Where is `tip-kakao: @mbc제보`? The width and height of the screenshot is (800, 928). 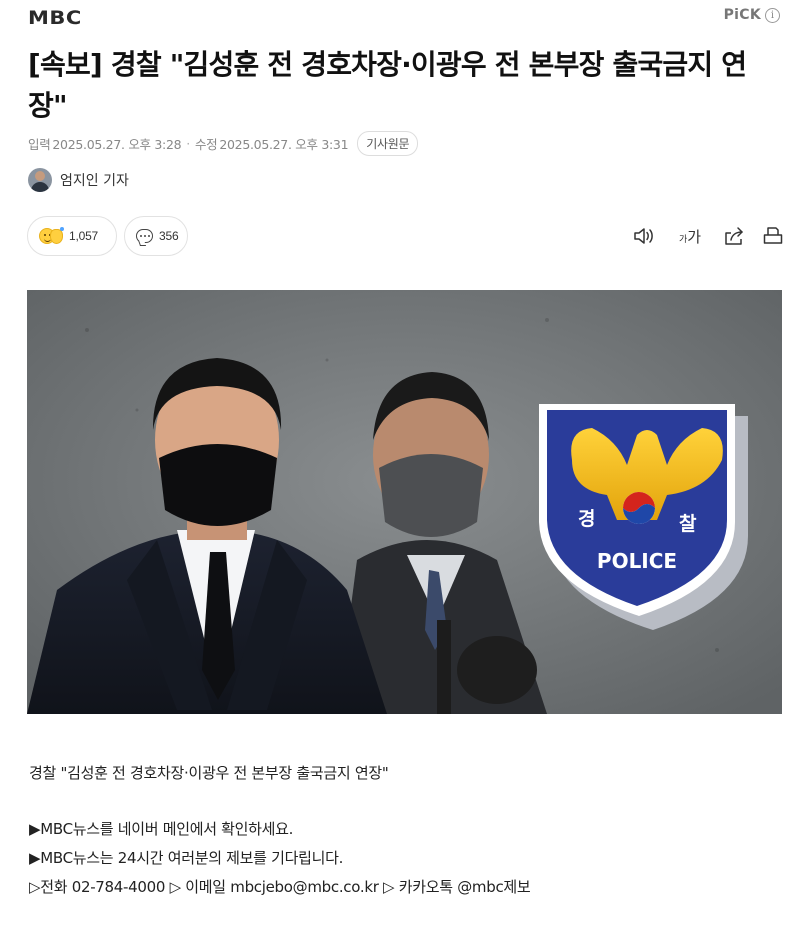 tip-kakao: @mbc제보 is located at coordinates (493, 887).